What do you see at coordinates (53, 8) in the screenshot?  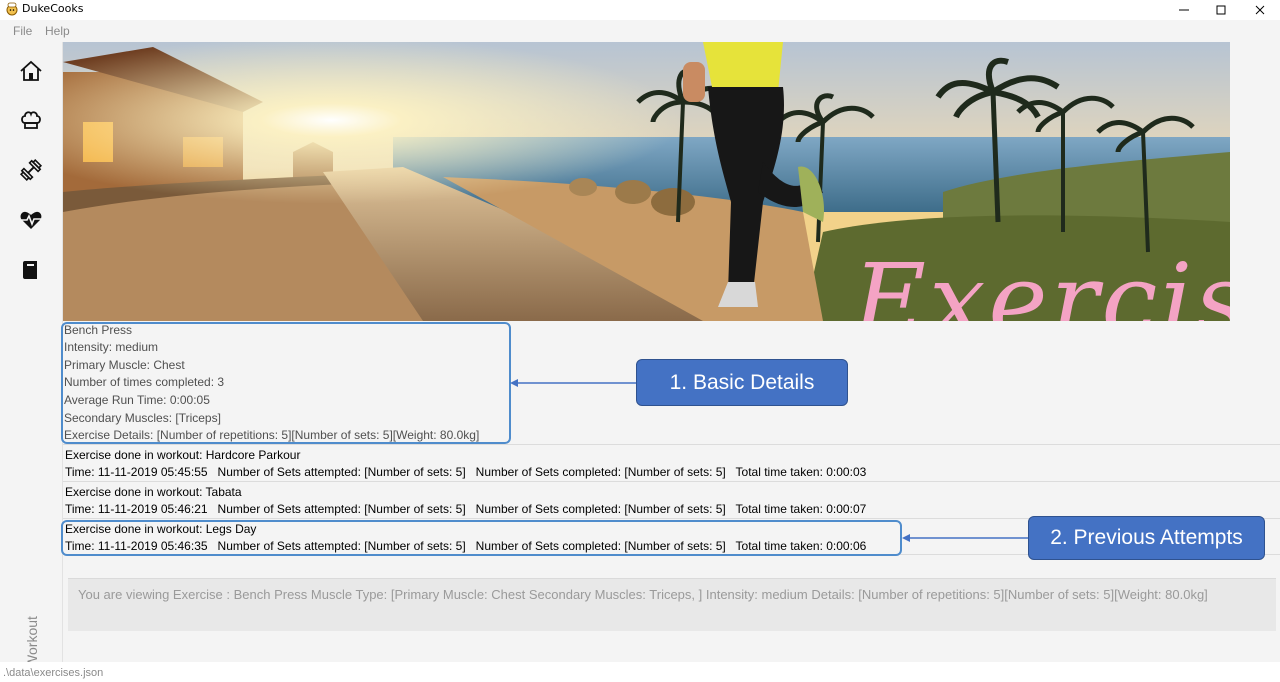 I see `window-title: DukeCooks` at bounding box center [53, 8].